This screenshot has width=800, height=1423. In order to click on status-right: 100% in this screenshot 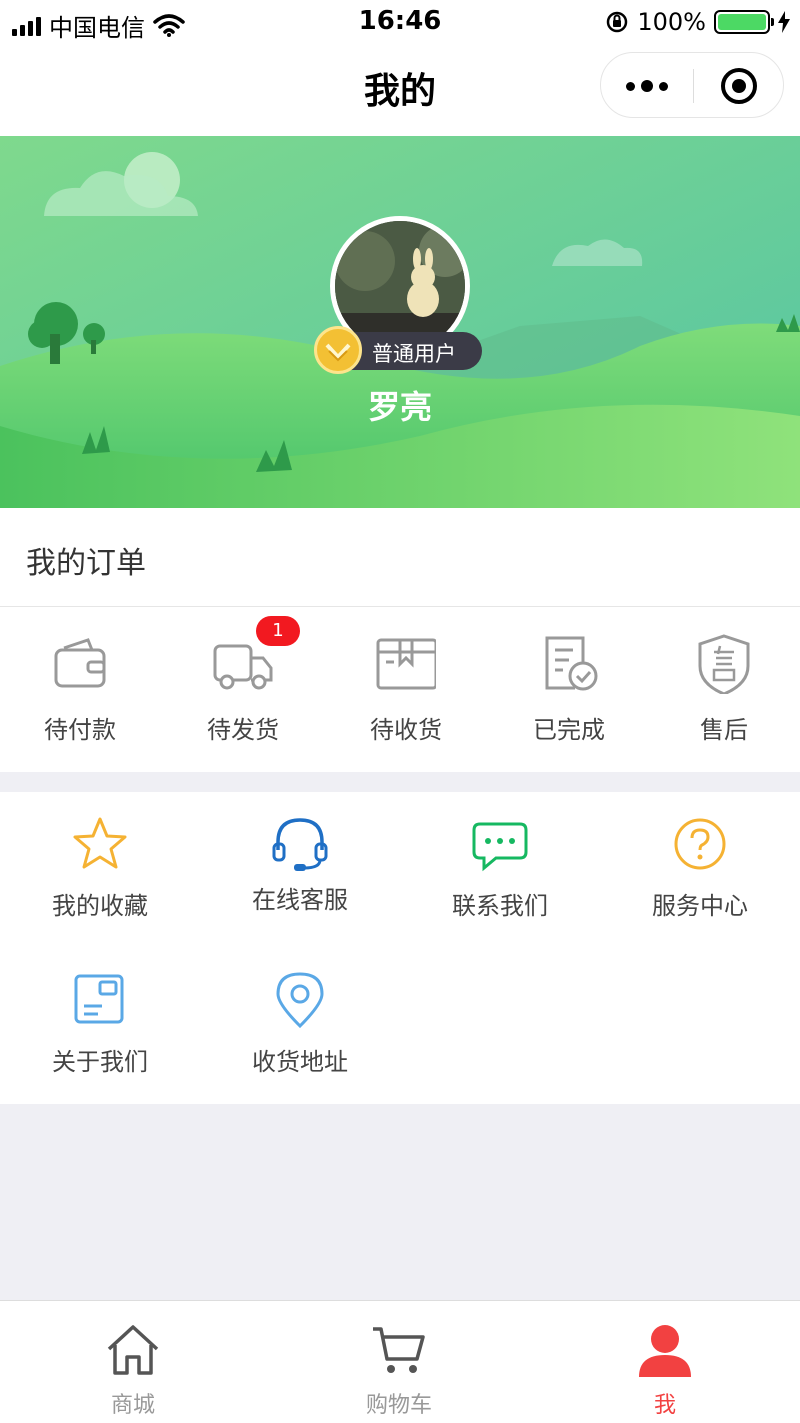, I will do `click(697, 22)`.